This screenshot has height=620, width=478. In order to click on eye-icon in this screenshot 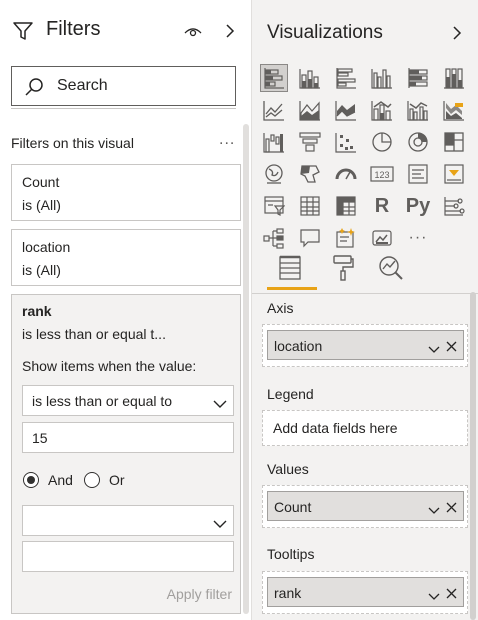, I will do `click(193, 34)`.